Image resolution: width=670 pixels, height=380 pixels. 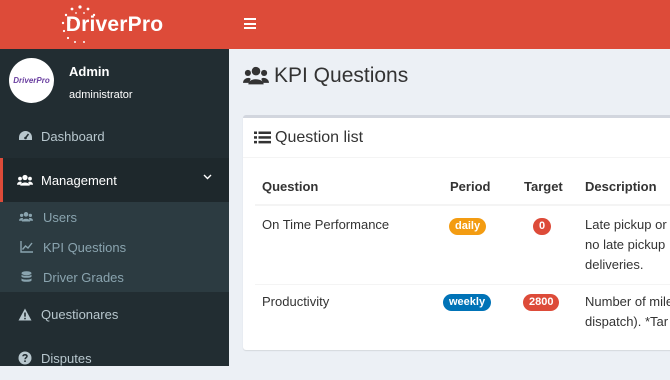 What do you see at coordinates (85, 247) in the screenshot?
I see `sidebar-subitem-label: KPI Questions` at bounding box center [85, 247].